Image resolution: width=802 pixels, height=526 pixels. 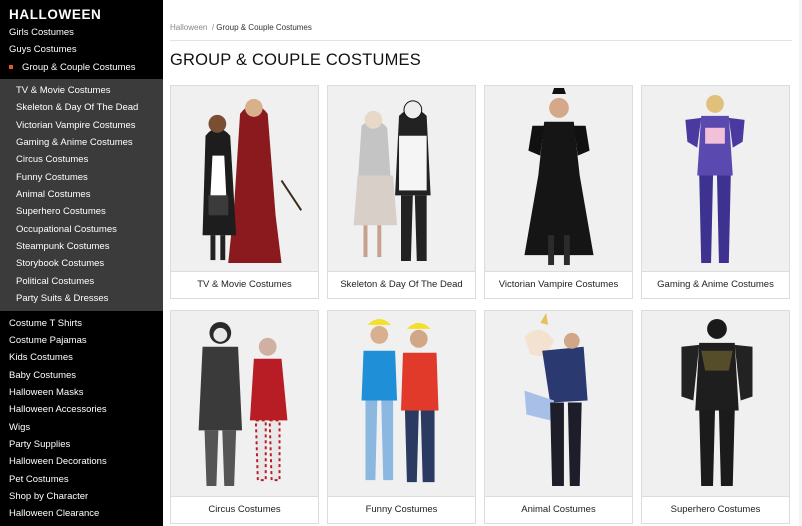 What do you see at coordinates (481, 40) in the screenshot?
I see `breadcrumb-divider` at bounding box center [481, 40].